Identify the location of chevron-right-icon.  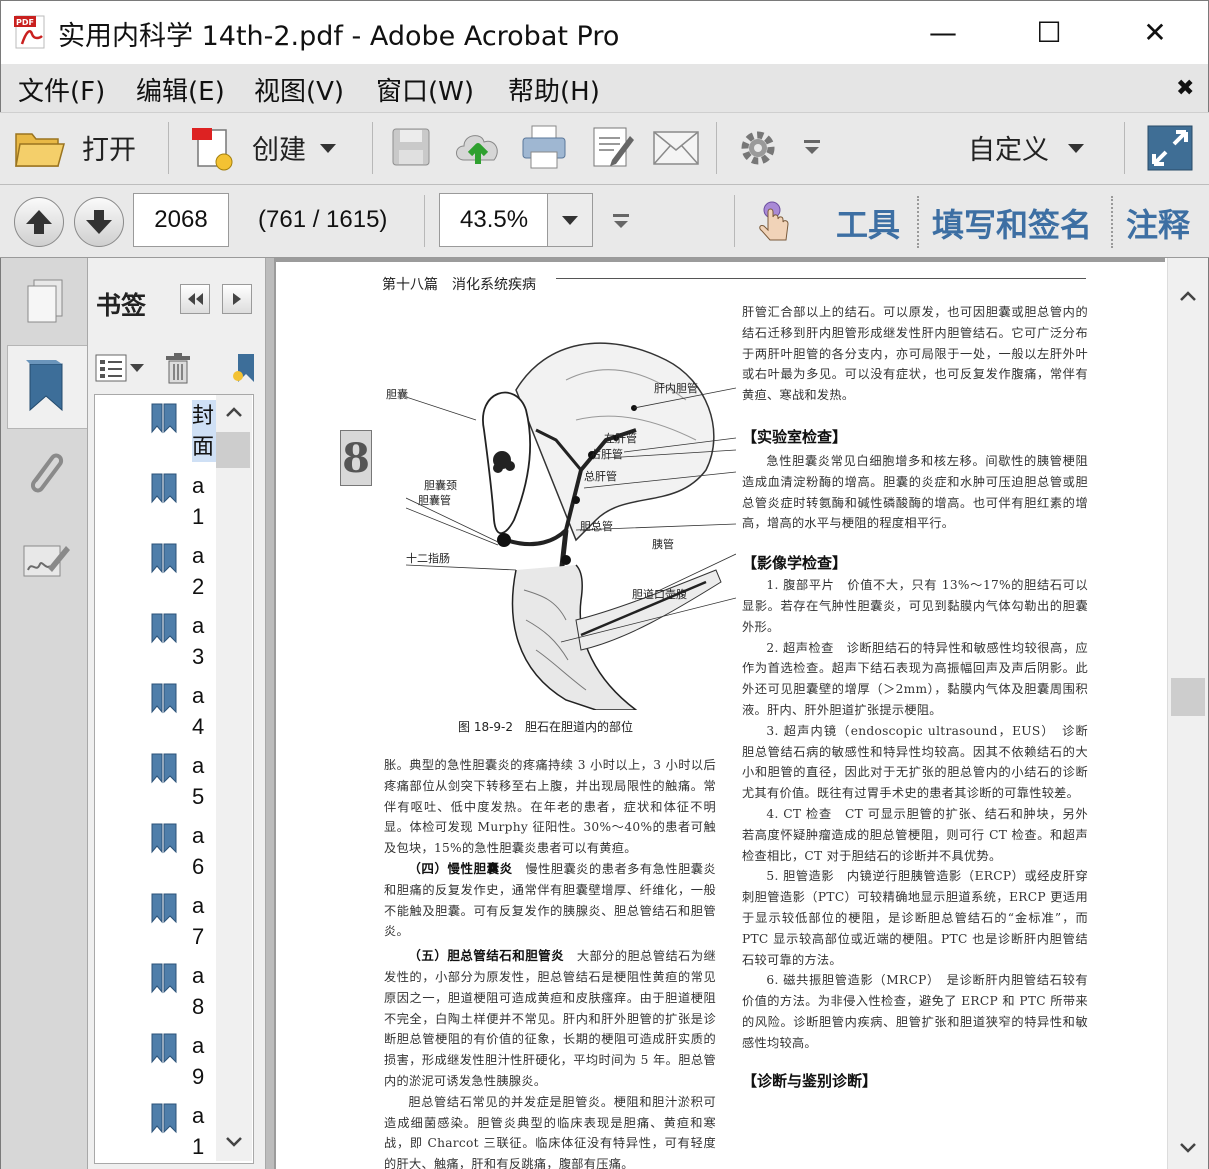
(237, 299).